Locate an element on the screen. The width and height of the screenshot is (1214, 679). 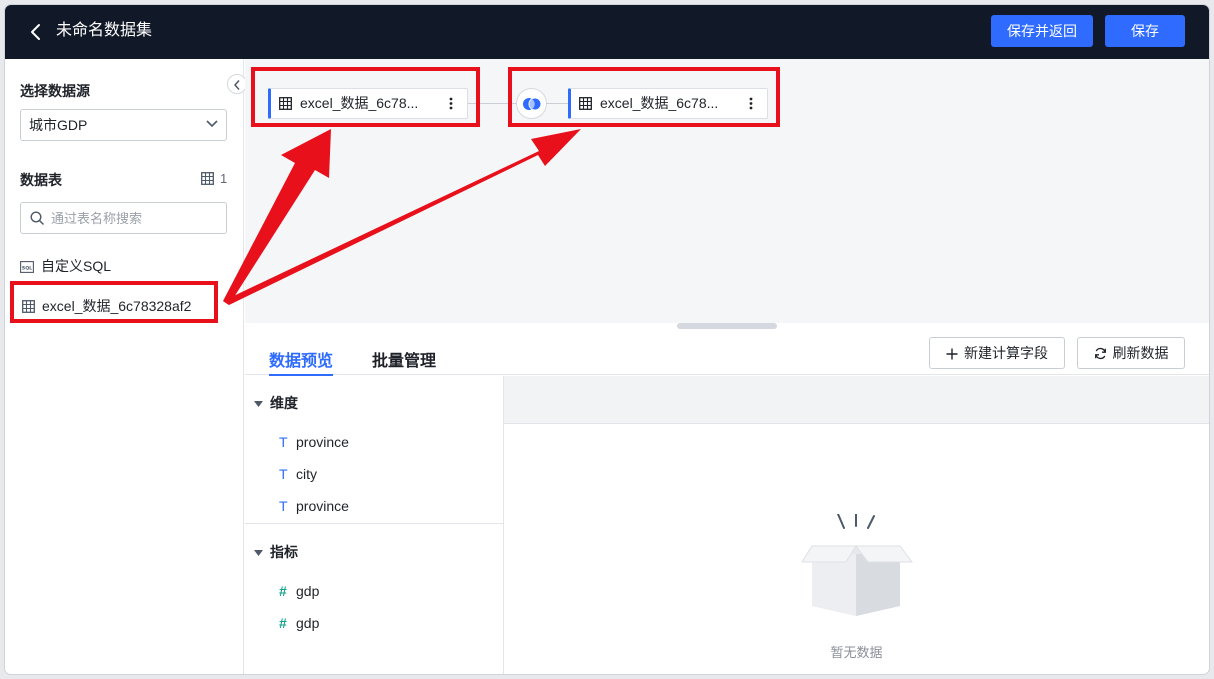
refresh-data-button: 刷新数据 is located at coordinates (1131, 353).